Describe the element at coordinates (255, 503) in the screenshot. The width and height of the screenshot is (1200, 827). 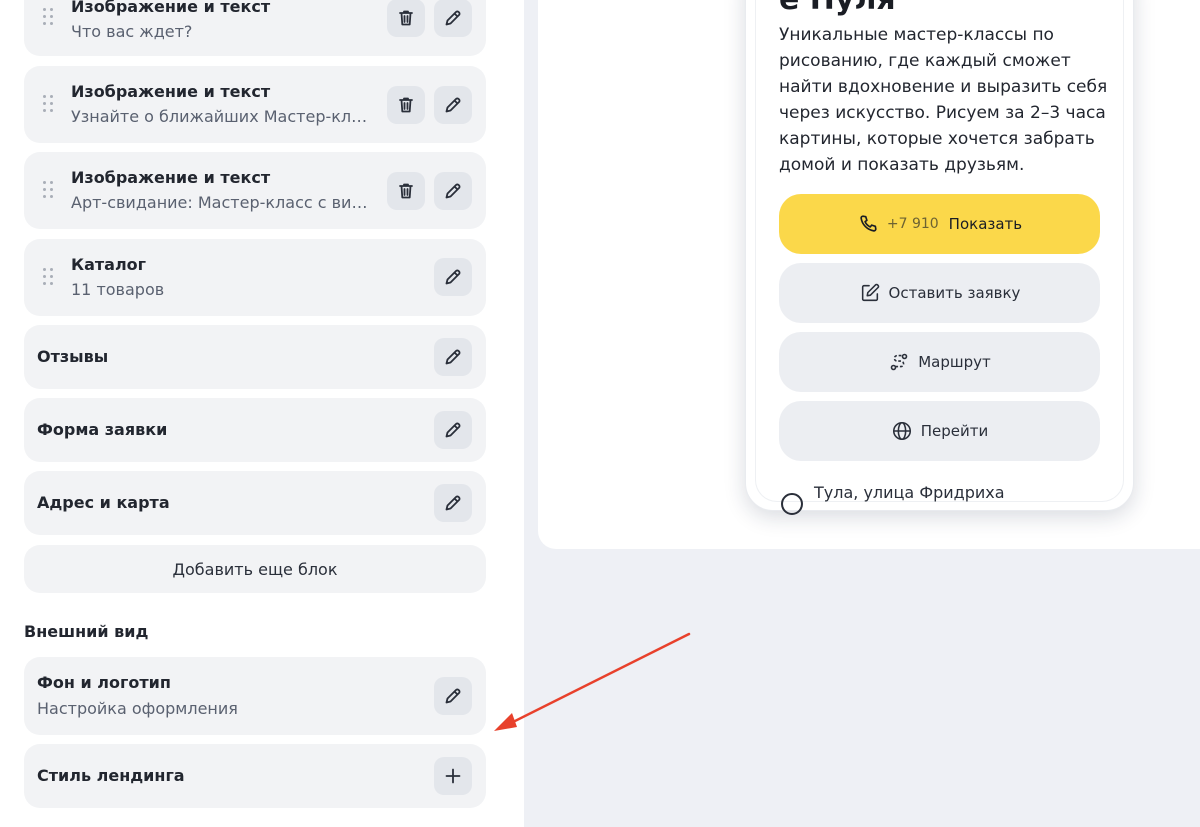
I see `block-card-address-map: Адрес и карта` at that location.